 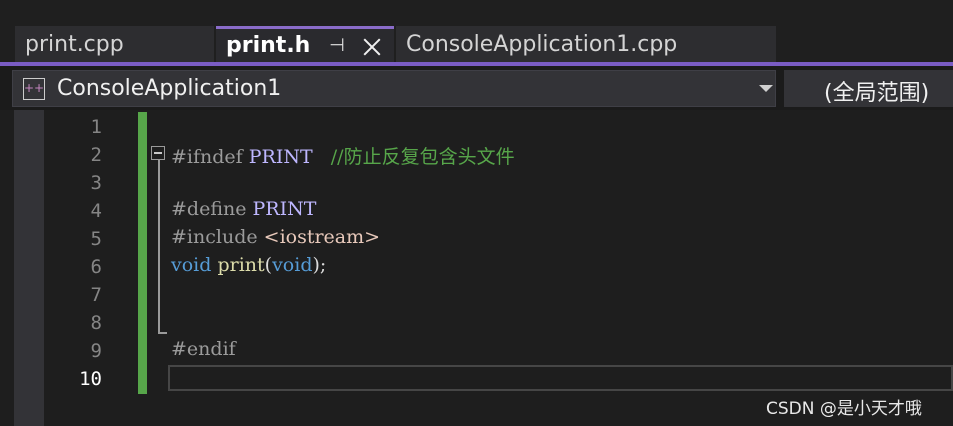 I want to click on scope-dropdown: (全局范围), so click(x=868, y=88).